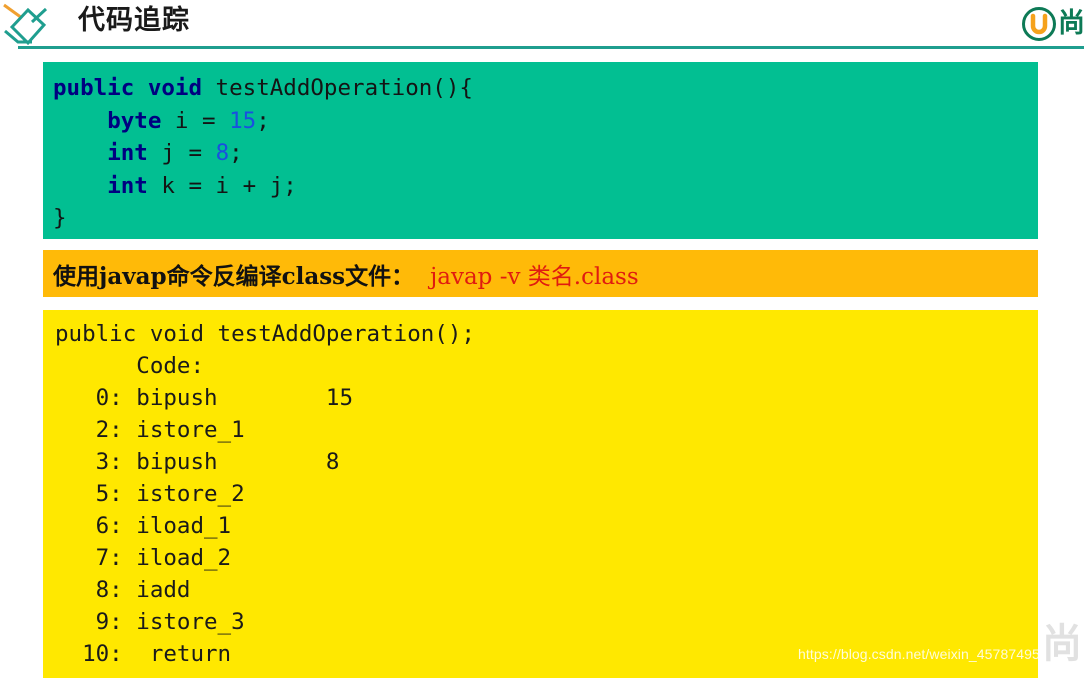  What do you see at coordinates (134, 20) in the screenshot?
I see `page-title: 代码追踪` at bounding box center [134, 20].